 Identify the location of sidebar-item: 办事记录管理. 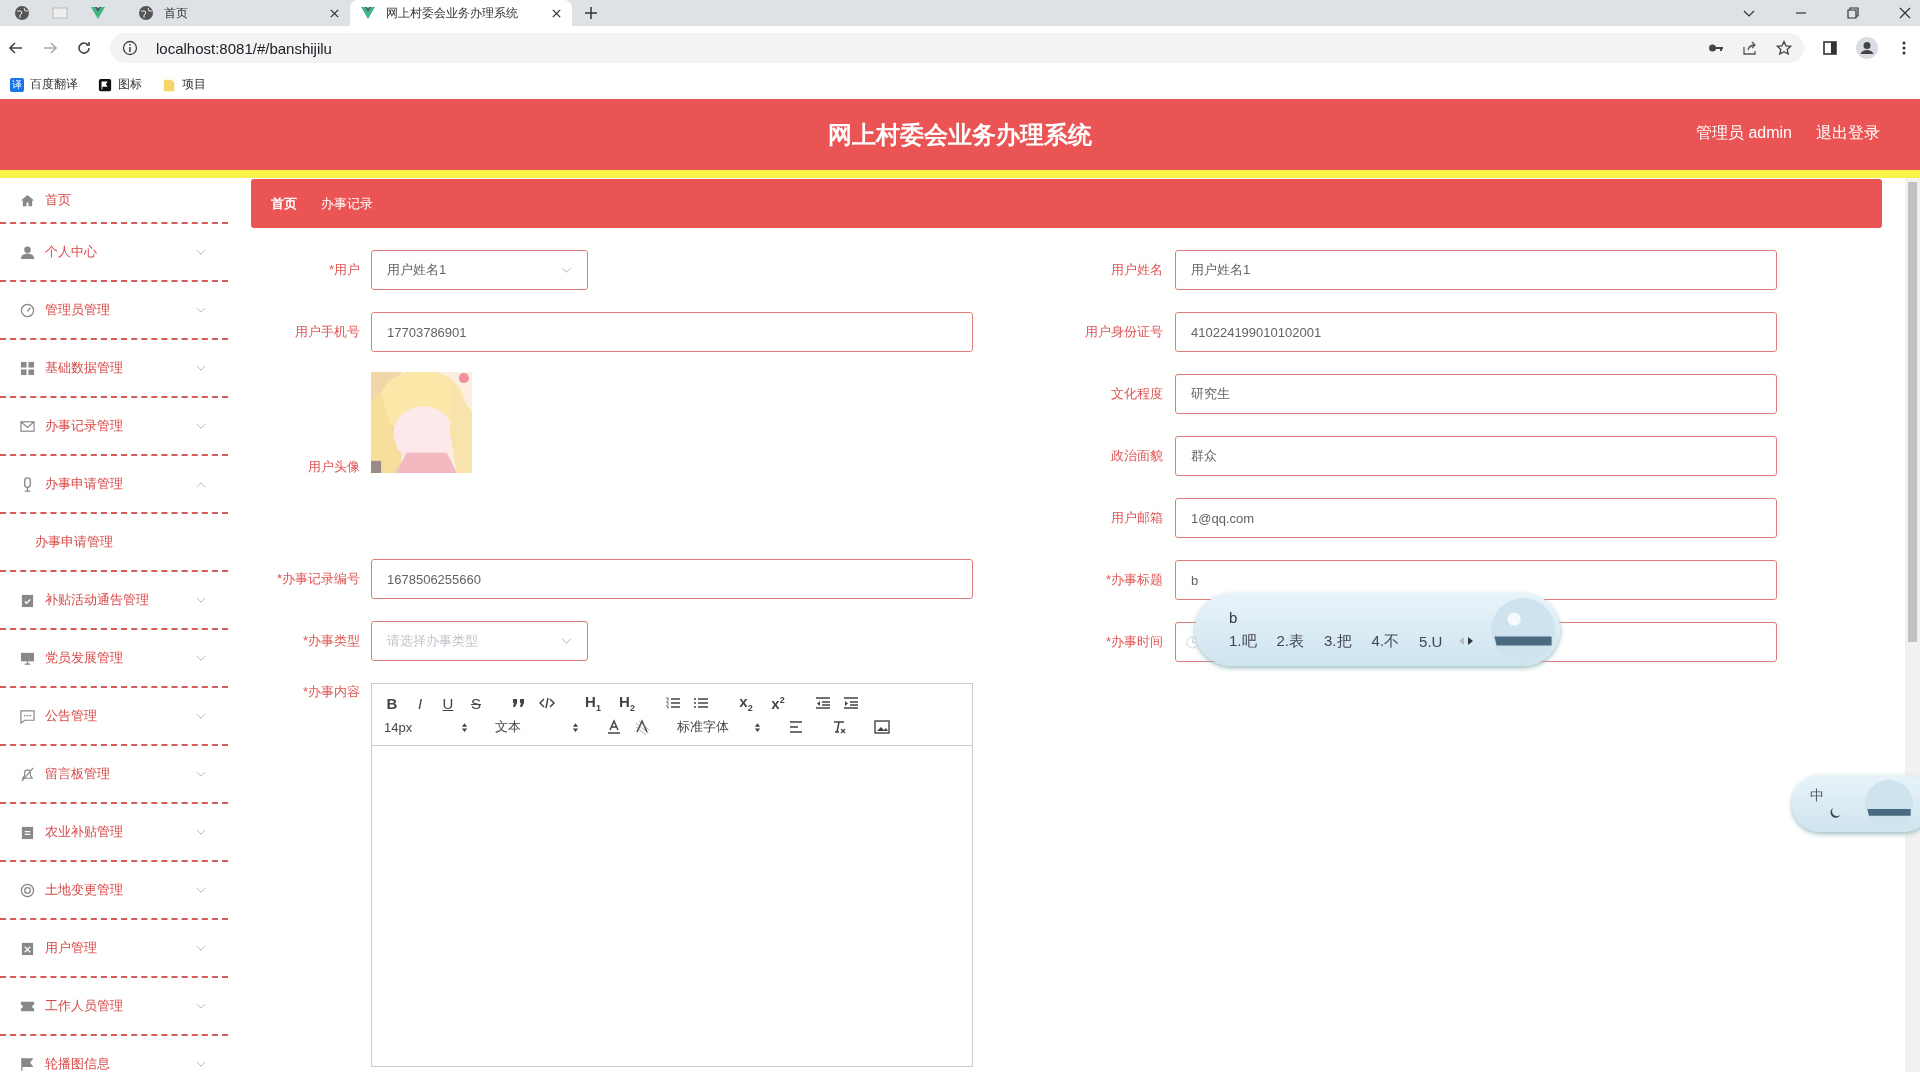
(114, 427).